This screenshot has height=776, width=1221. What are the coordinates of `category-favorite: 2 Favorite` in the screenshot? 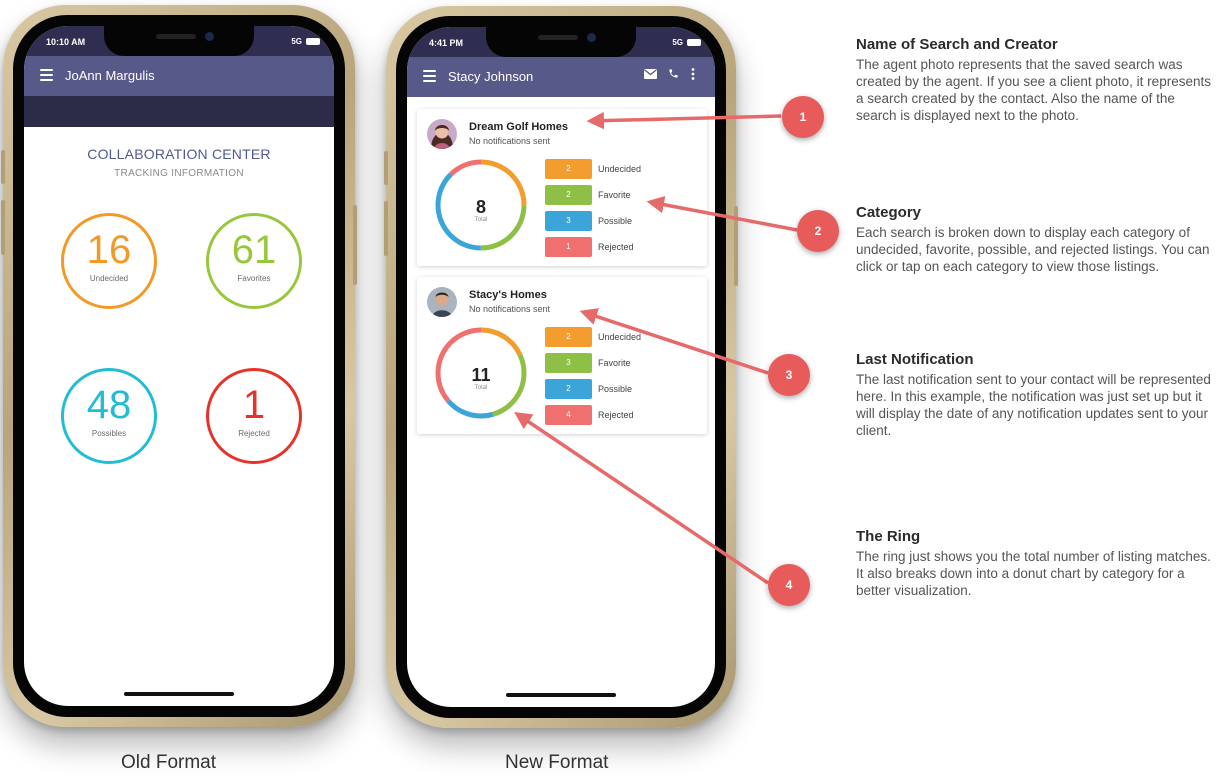 It's located at (620, 195).